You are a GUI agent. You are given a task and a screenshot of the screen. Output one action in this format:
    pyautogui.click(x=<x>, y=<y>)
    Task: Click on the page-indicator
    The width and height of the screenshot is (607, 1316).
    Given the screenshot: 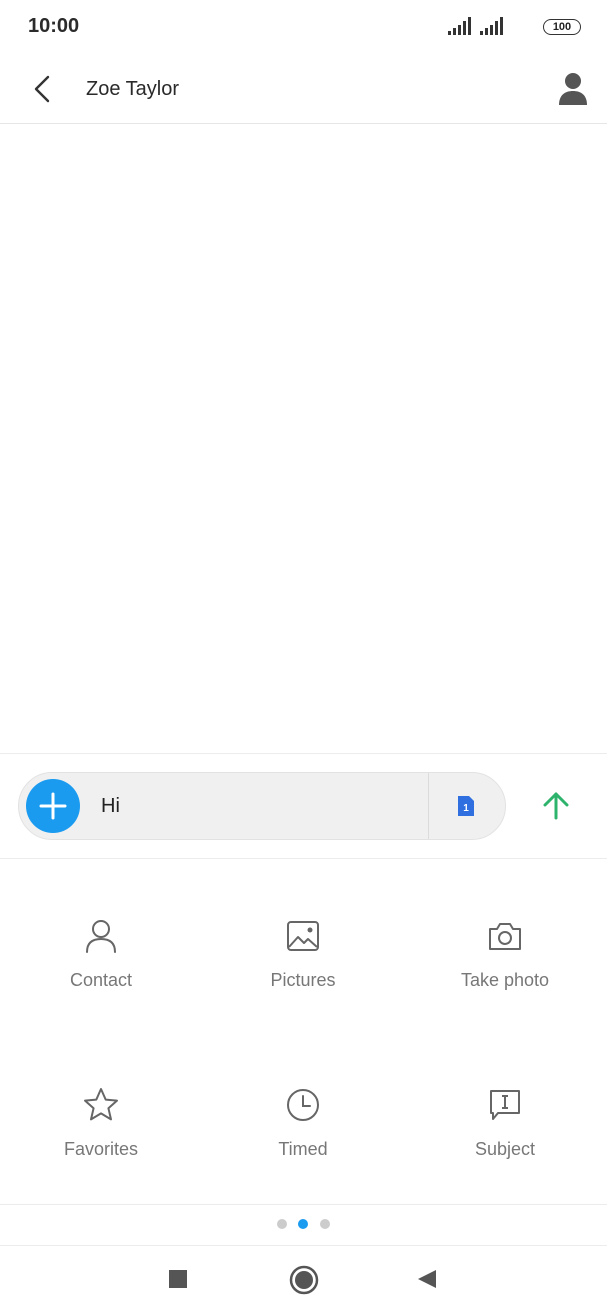 What is the action you would take?
    pyautogui.click(x=303, y=1225)
    